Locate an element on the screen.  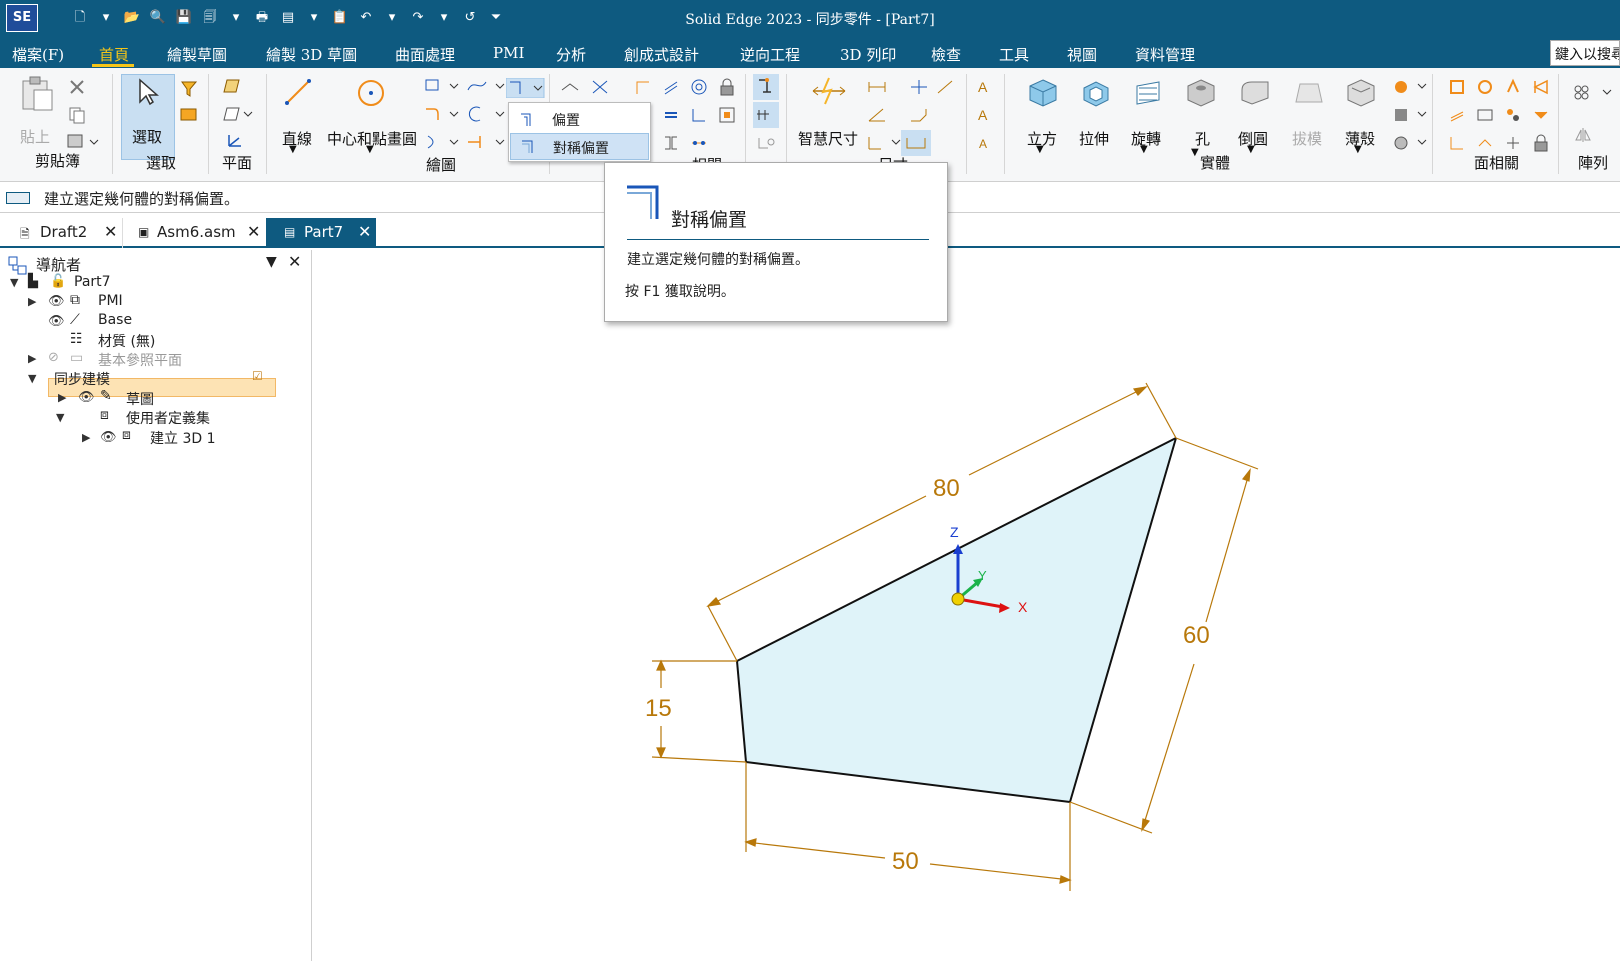
face-replace-icon is located at coordinates (1541, 87).